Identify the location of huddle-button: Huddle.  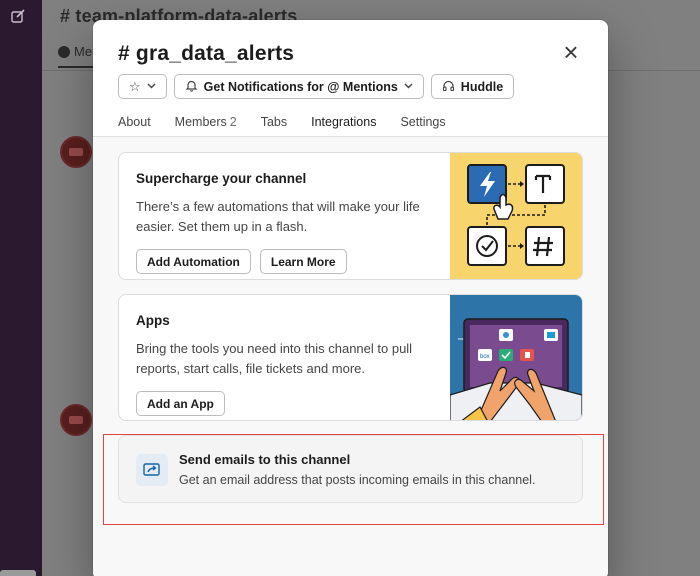
(472, 86).